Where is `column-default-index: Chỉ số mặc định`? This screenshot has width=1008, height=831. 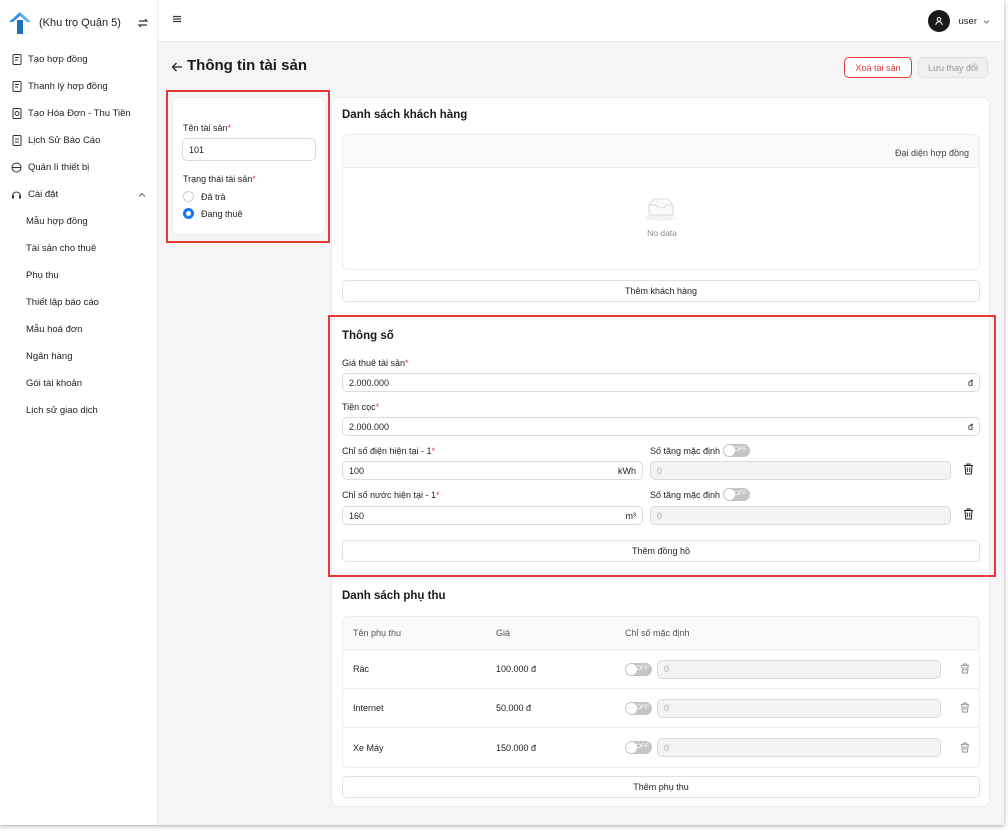 column-default-index: Chỉ số mặc định is located at coordinates (657, 633).